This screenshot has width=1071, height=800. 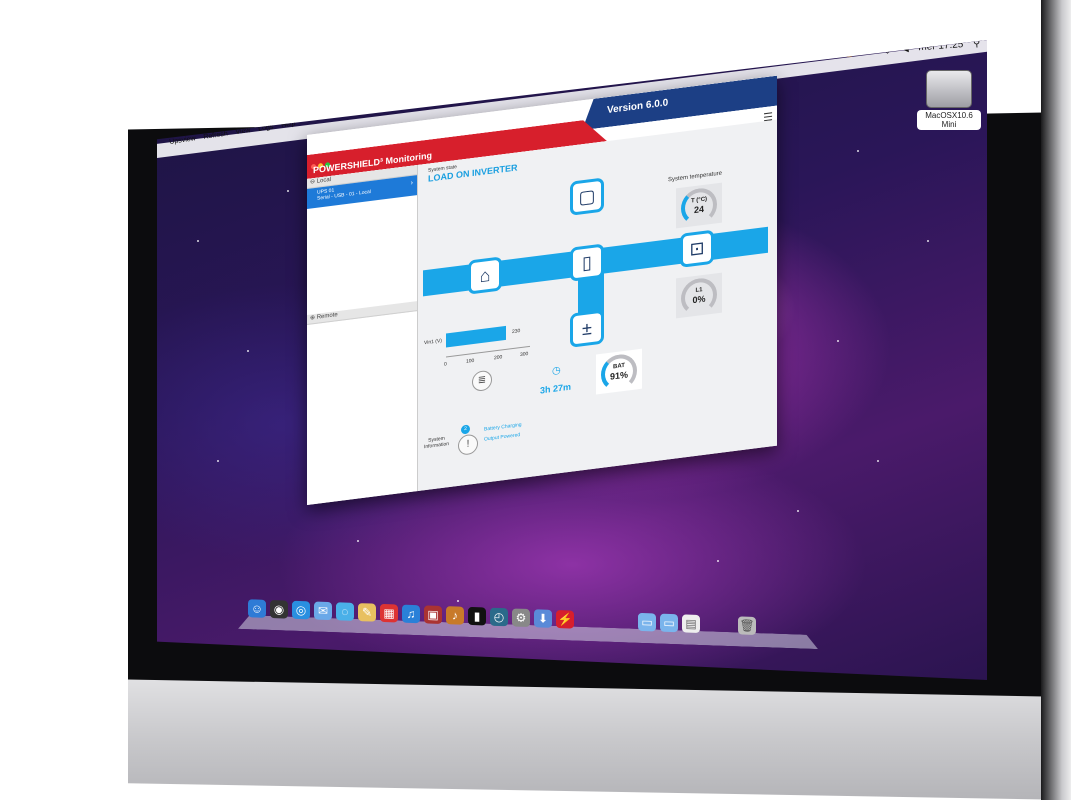 What do you see at coordinates (669, 623) in the screenshot?
I see `documents-folder-icon: ▭` at bounding box center [669, 623].